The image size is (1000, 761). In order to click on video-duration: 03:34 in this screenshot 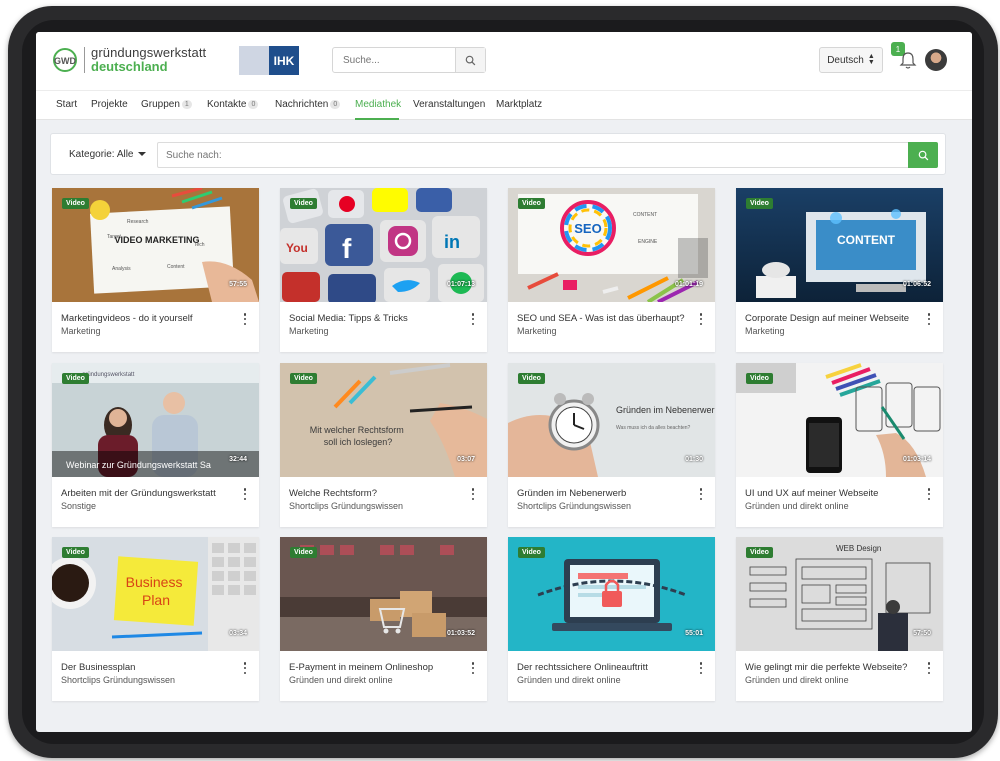, I will do `click(238, 633)`.